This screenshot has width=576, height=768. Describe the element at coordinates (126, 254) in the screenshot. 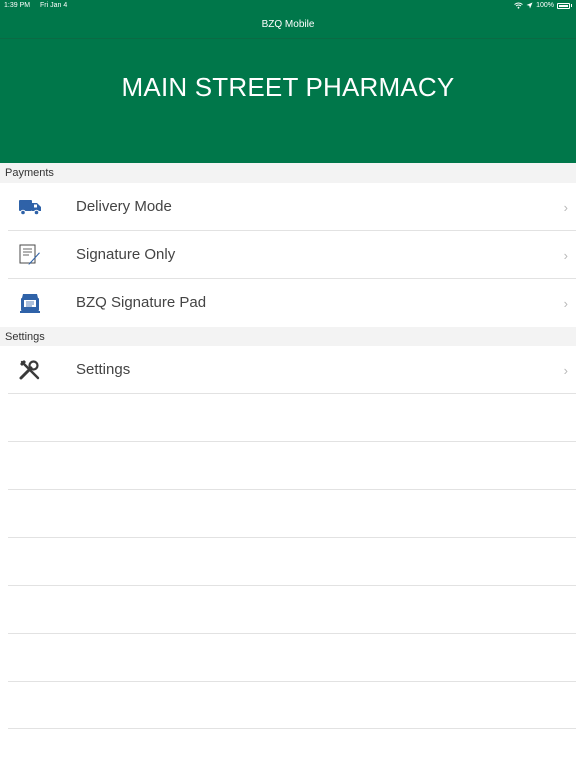

I see `menu-item-label: Signature Only` at that location.